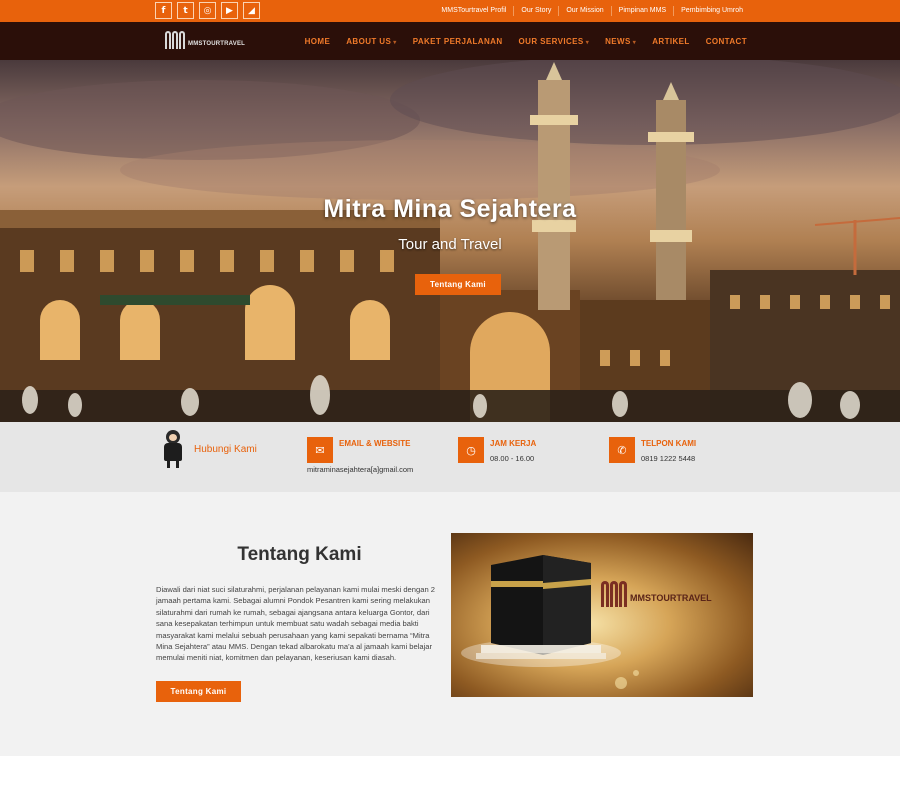 This screenshot has height=800, width=900. Describe the element at coordinates (584, 11) in the screenshot. I see `top-link-our-mission: Our Mission` at that location.